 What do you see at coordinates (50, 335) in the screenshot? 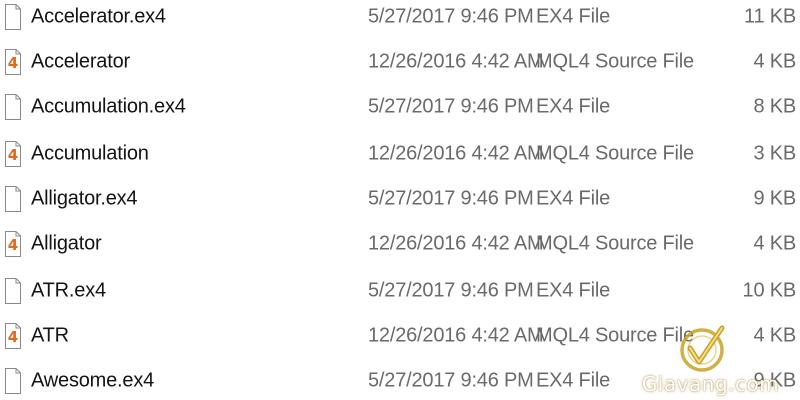
I see `file-name: ATR` at bounding box center [50, 335].